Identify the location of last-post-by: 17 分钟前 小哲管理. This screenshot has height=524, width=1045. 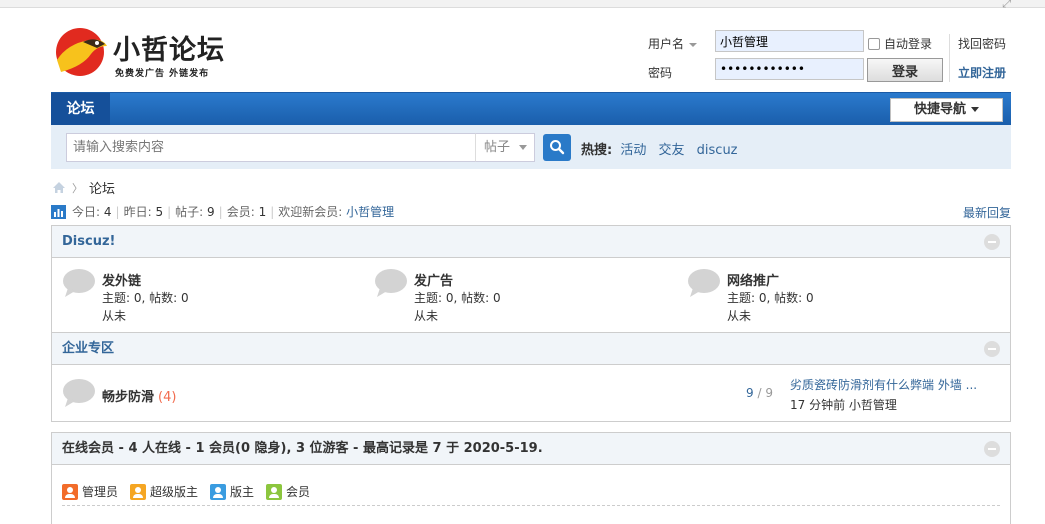
(890, 404).